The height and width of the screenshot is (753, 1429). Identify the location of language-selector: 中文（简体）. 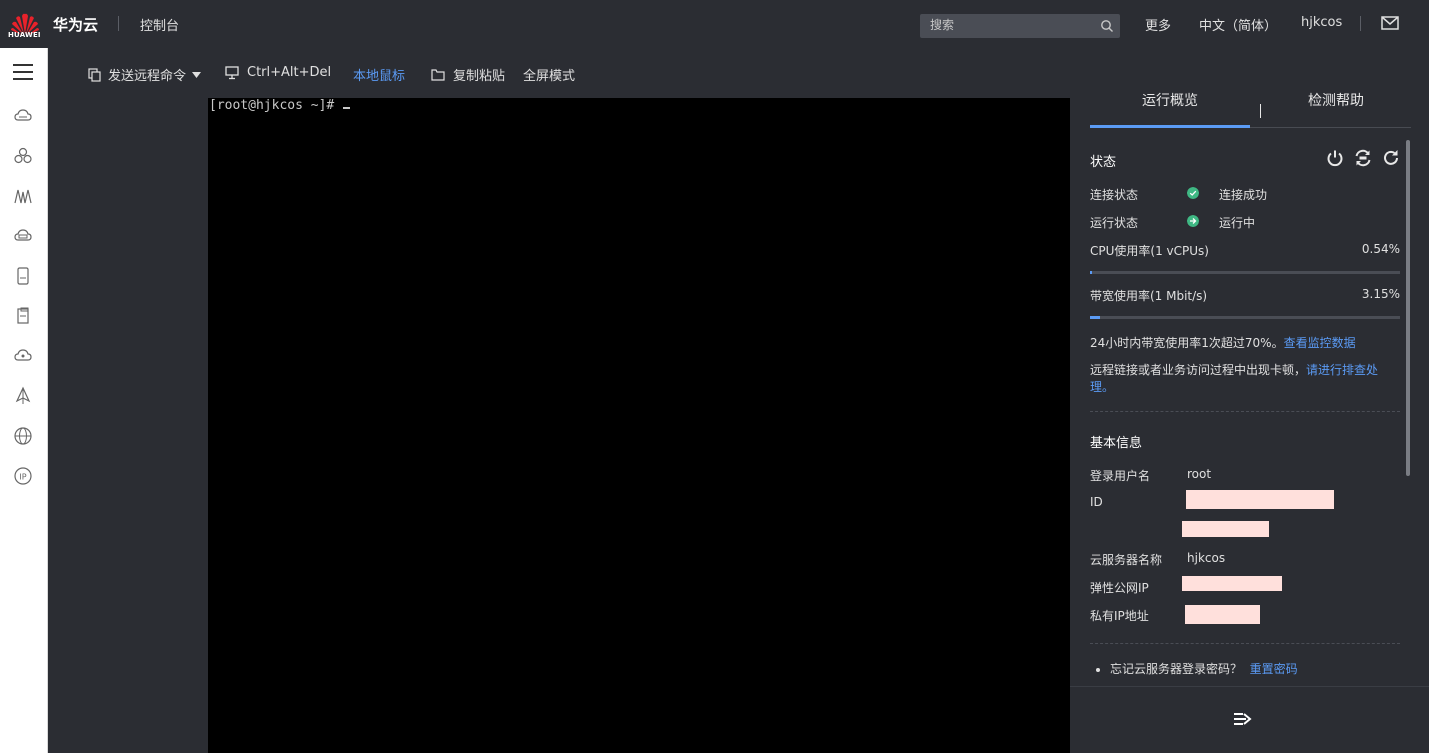
(1238, 24).